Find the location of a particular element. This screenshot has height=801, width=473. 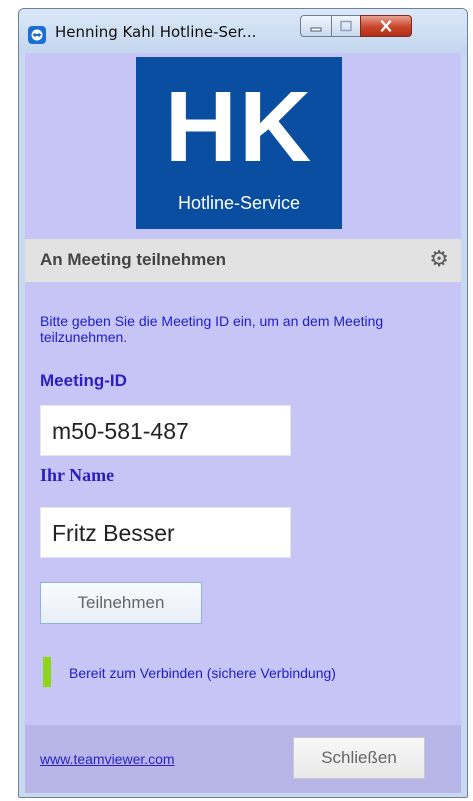

name-input: Fritz Besser is located at coordinates (165, 532).